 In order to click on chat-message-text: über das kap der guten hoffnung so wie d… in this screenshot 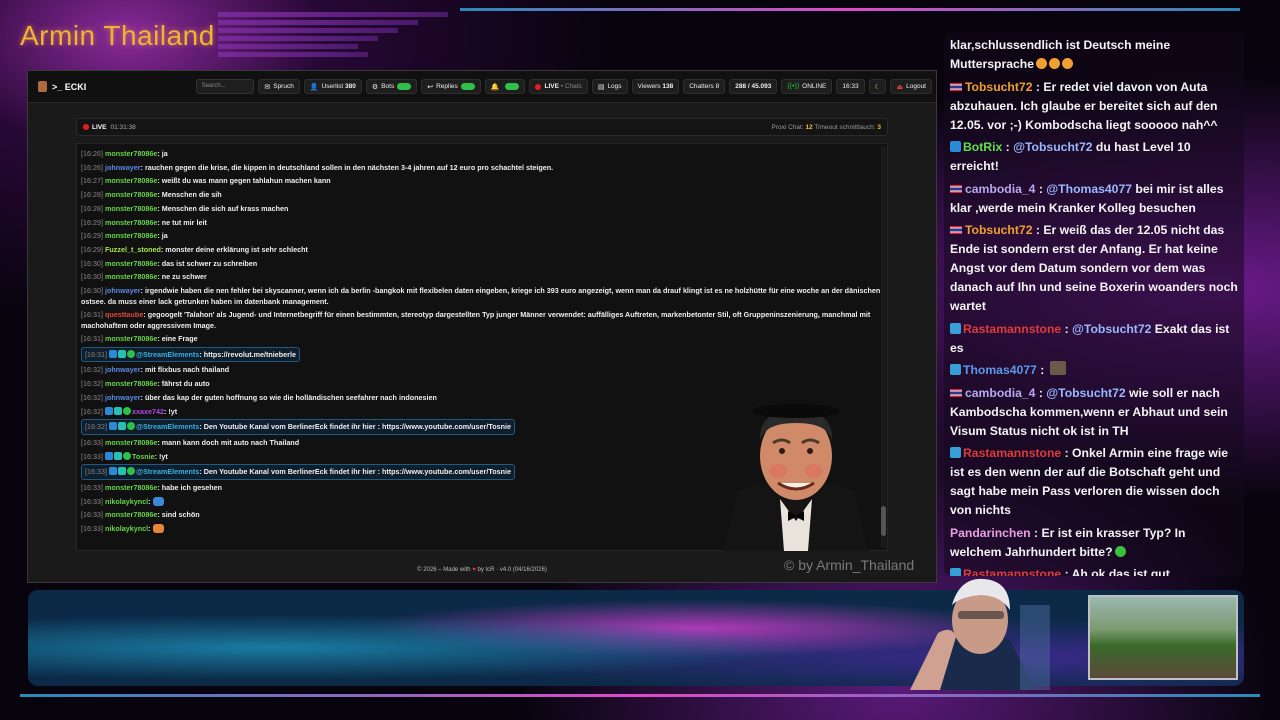, I will do `click(290, 397)`.